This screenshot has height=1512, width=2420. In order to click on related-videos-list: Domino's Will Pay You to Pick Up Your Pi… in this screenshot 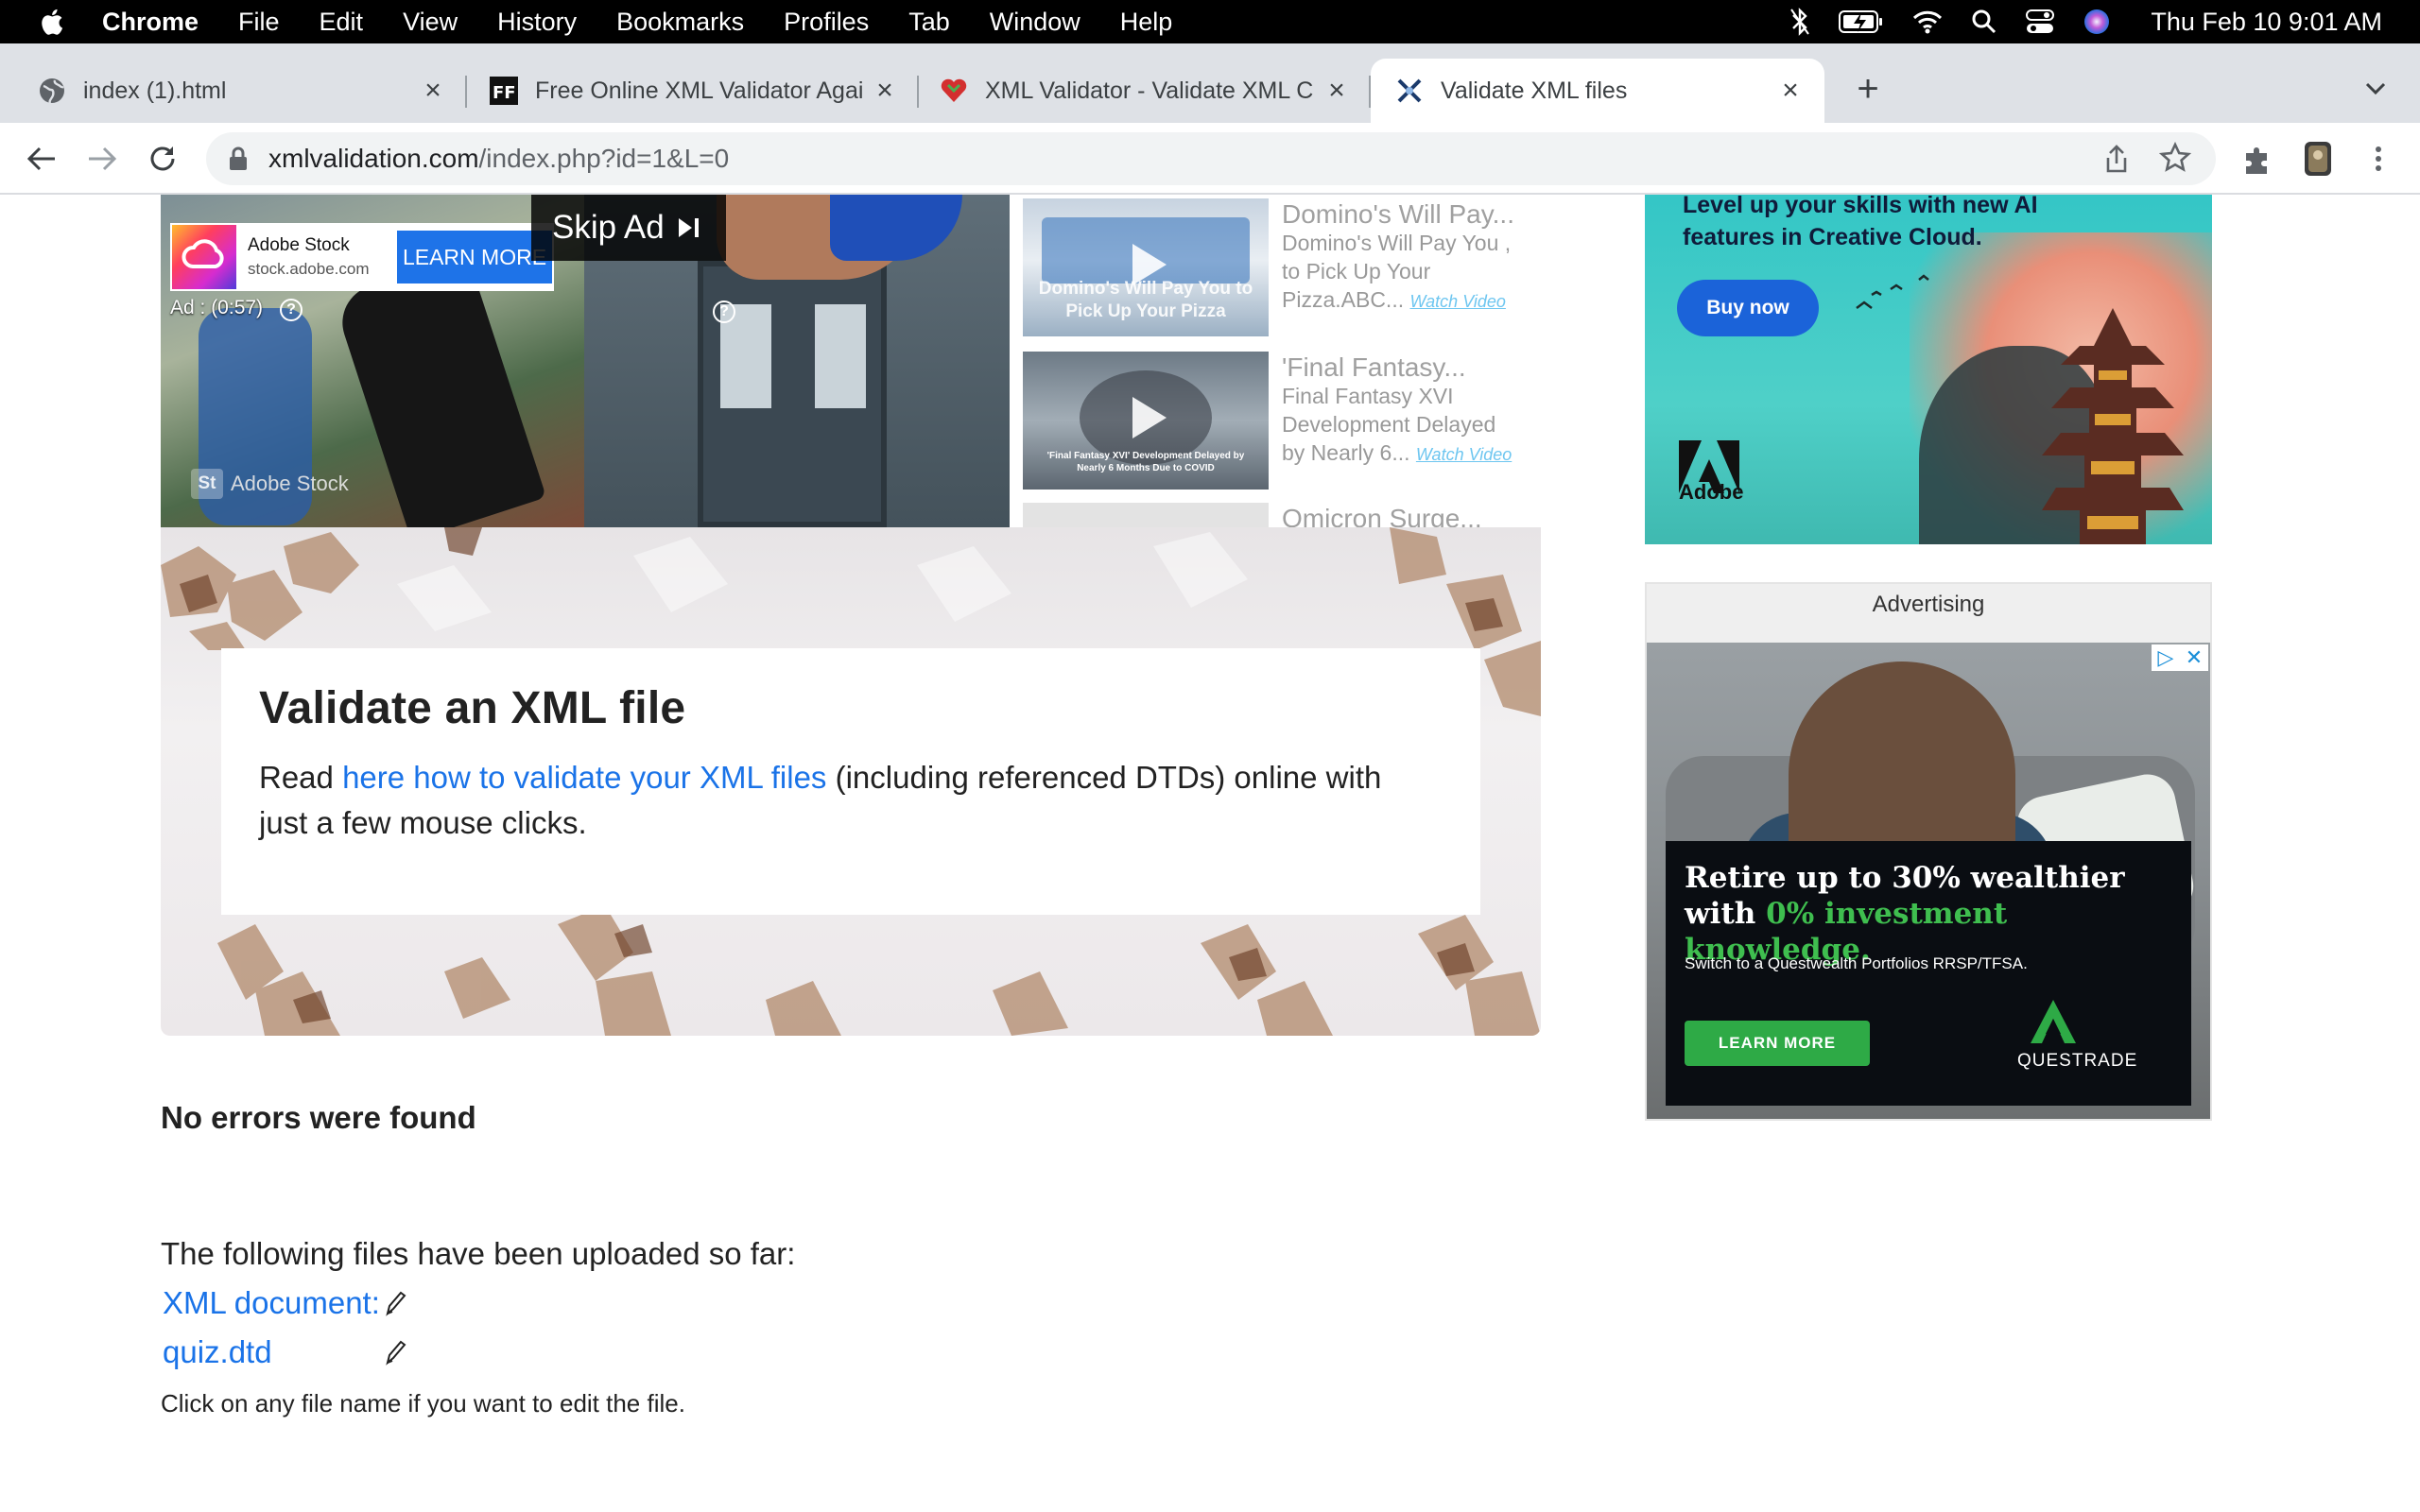, I will do `click(1288, 361)`.